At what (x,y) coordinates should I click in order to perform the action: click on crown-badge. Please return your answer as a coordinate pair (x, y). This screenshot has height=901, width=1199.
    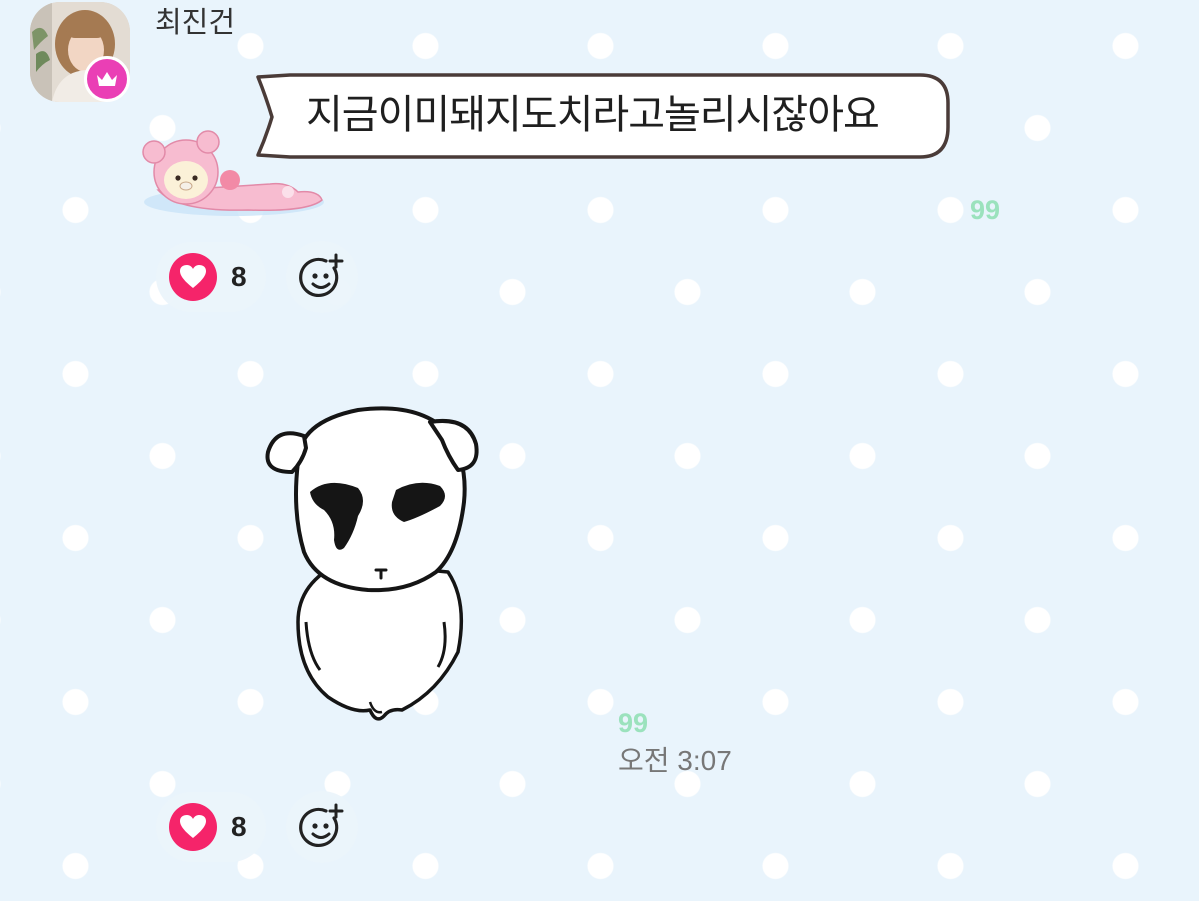
    Looking at the image, I should click on (107, 79).